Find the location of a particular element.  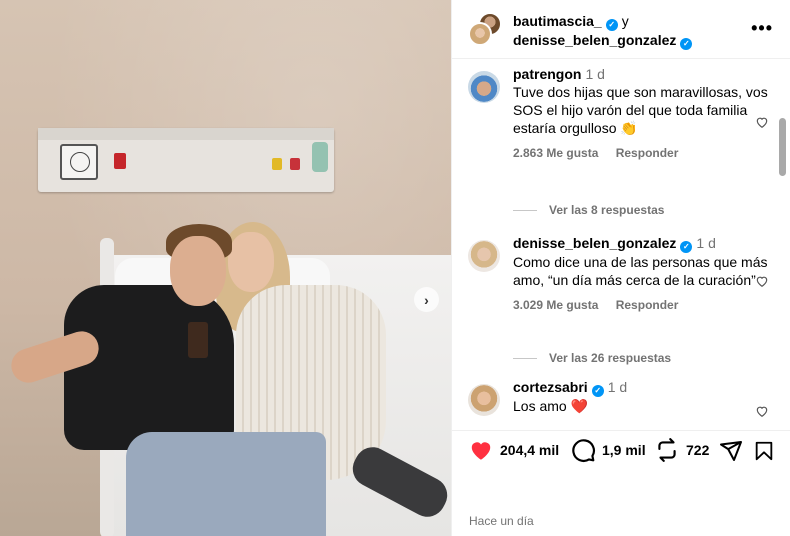

woman-face is located at coordinates (251, 262).